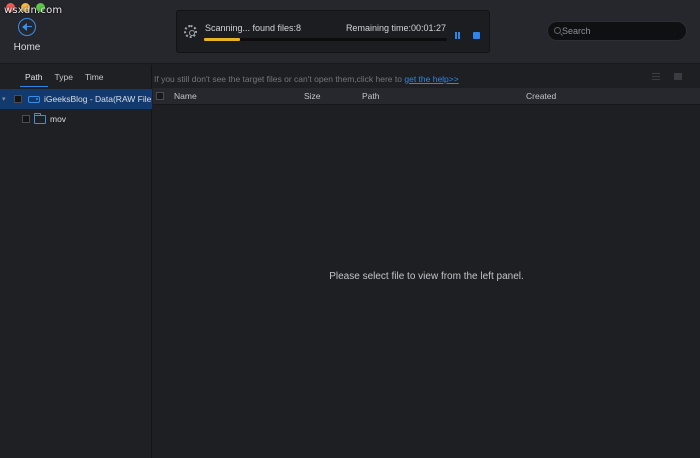  What do you see at coordinates (557, 30) in the screenshot?
I see `search-icon` at bounding box center [557, 30].